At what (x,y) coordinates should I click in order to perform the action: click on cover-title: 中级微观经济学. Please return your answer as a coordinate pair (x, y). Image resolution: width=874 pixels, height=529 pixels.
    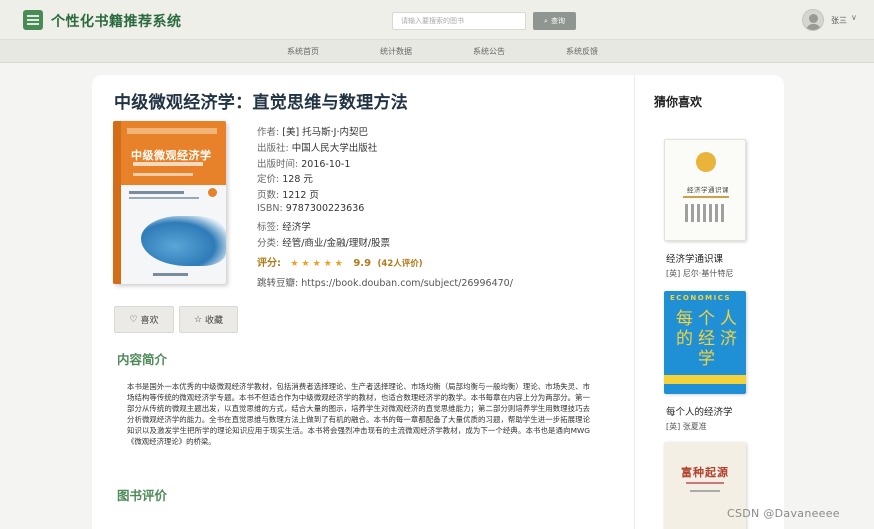
    Looking at the image, I should click on (171, 155).